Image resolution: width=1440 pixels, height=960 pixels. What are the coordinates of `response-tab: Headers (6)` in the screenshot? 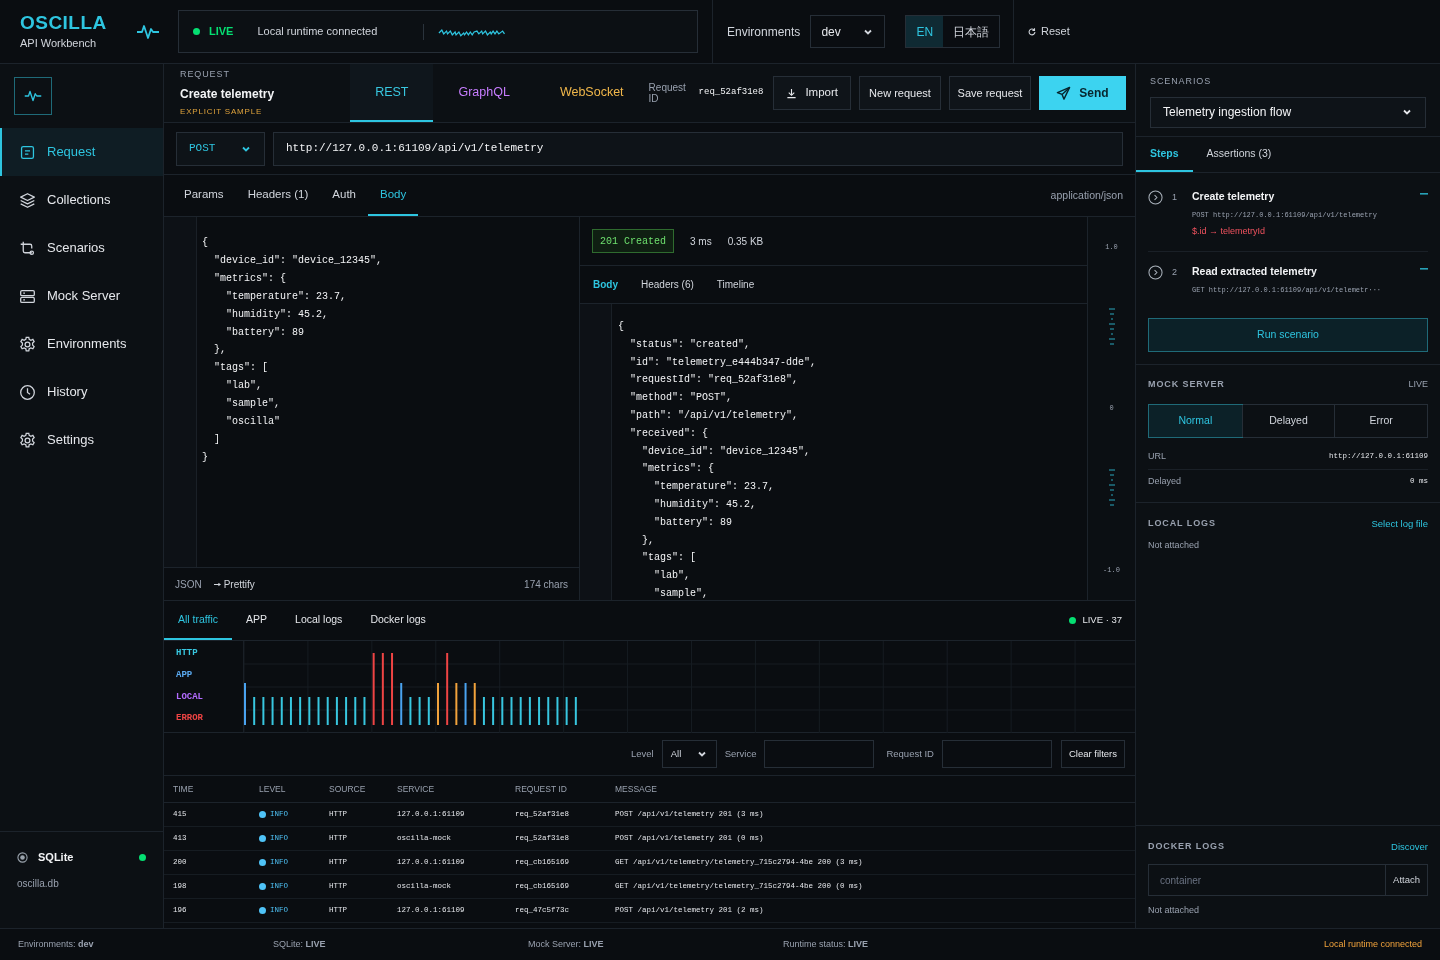 It's located at (667, 284).